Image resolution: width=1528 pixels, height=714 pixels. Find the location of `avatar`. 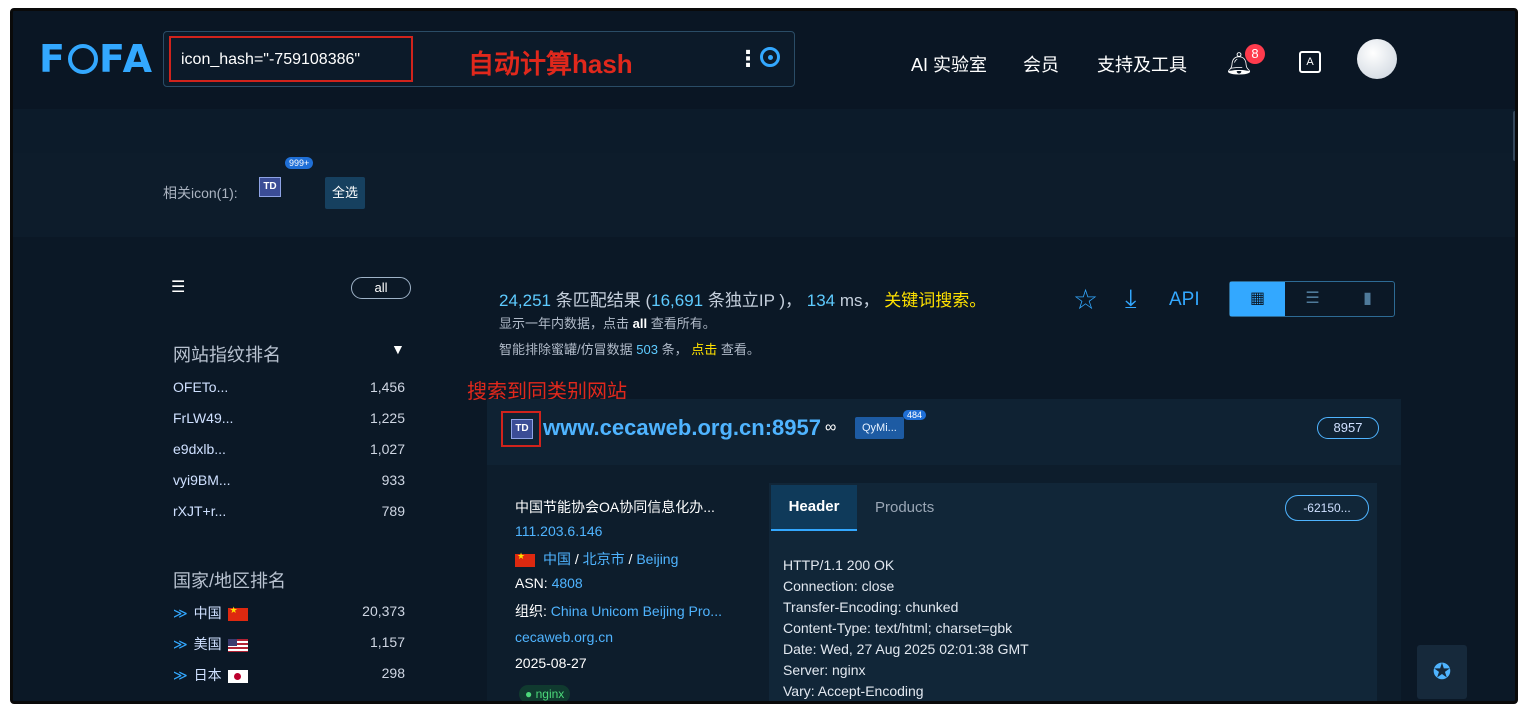

avatar is located at coordinates (1377, 59).